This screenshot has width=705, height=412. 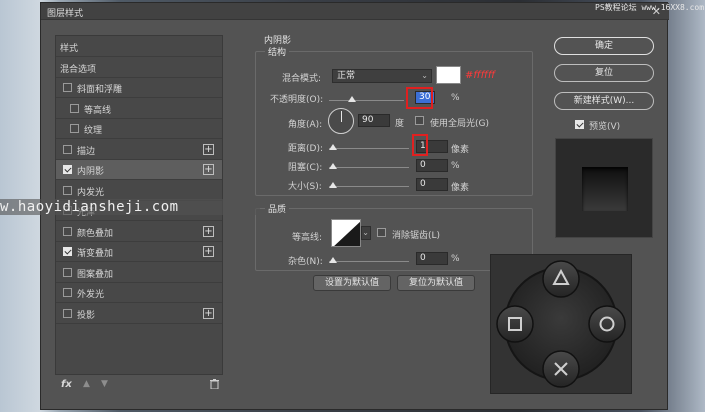 I want to click on contour-dropdown: ⌄, so click(x=366, y=233).